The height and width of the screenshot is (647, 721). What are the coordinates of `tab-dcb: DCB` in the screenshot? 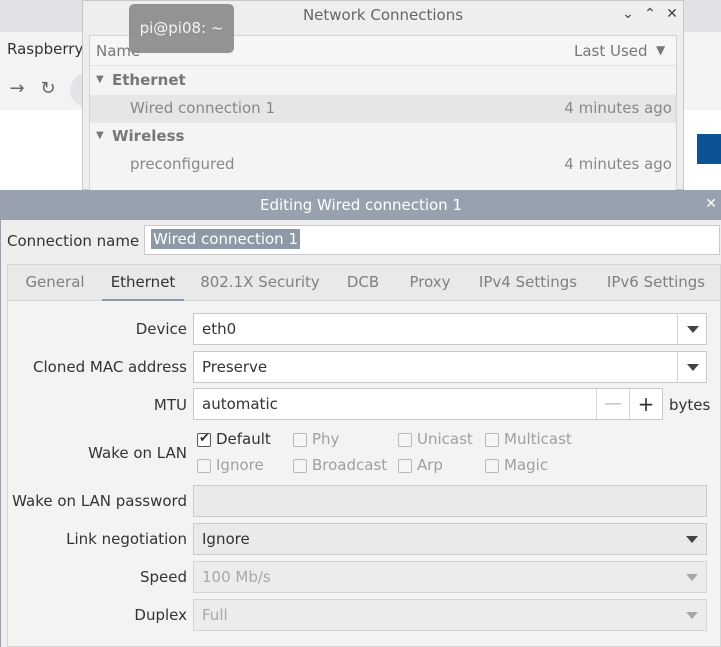 It's located at (363, 283).